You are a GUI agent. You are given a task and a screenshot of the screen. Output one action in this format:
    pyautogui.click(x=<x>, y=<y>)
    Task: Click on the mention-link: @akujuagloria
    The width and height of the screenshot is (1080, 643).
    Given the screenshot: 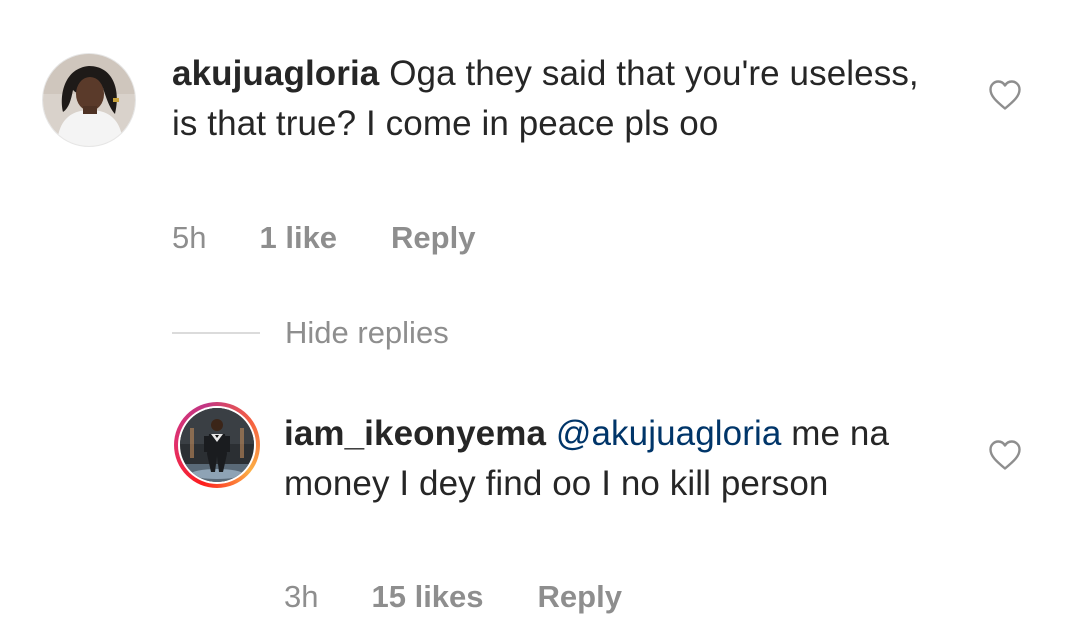 What is the action you would take?
    pyautogui.click(x=669, y=433)
    